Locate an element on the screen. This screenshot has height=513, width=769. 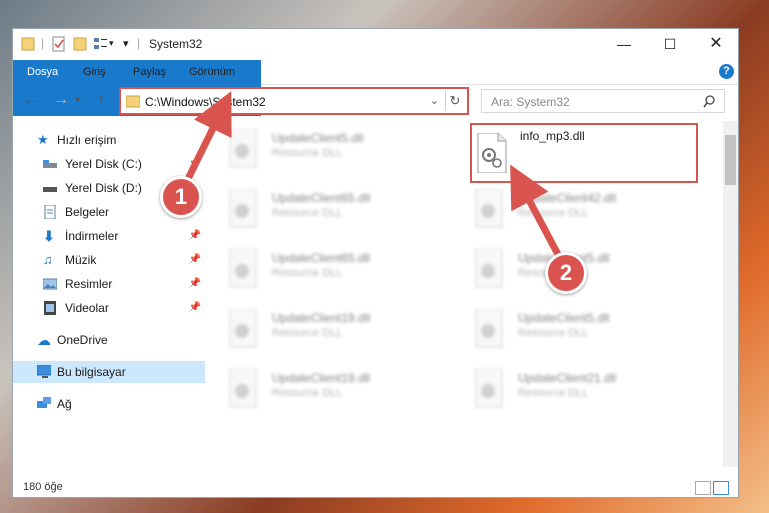
arrow-one is located at coordinates (206, 139).